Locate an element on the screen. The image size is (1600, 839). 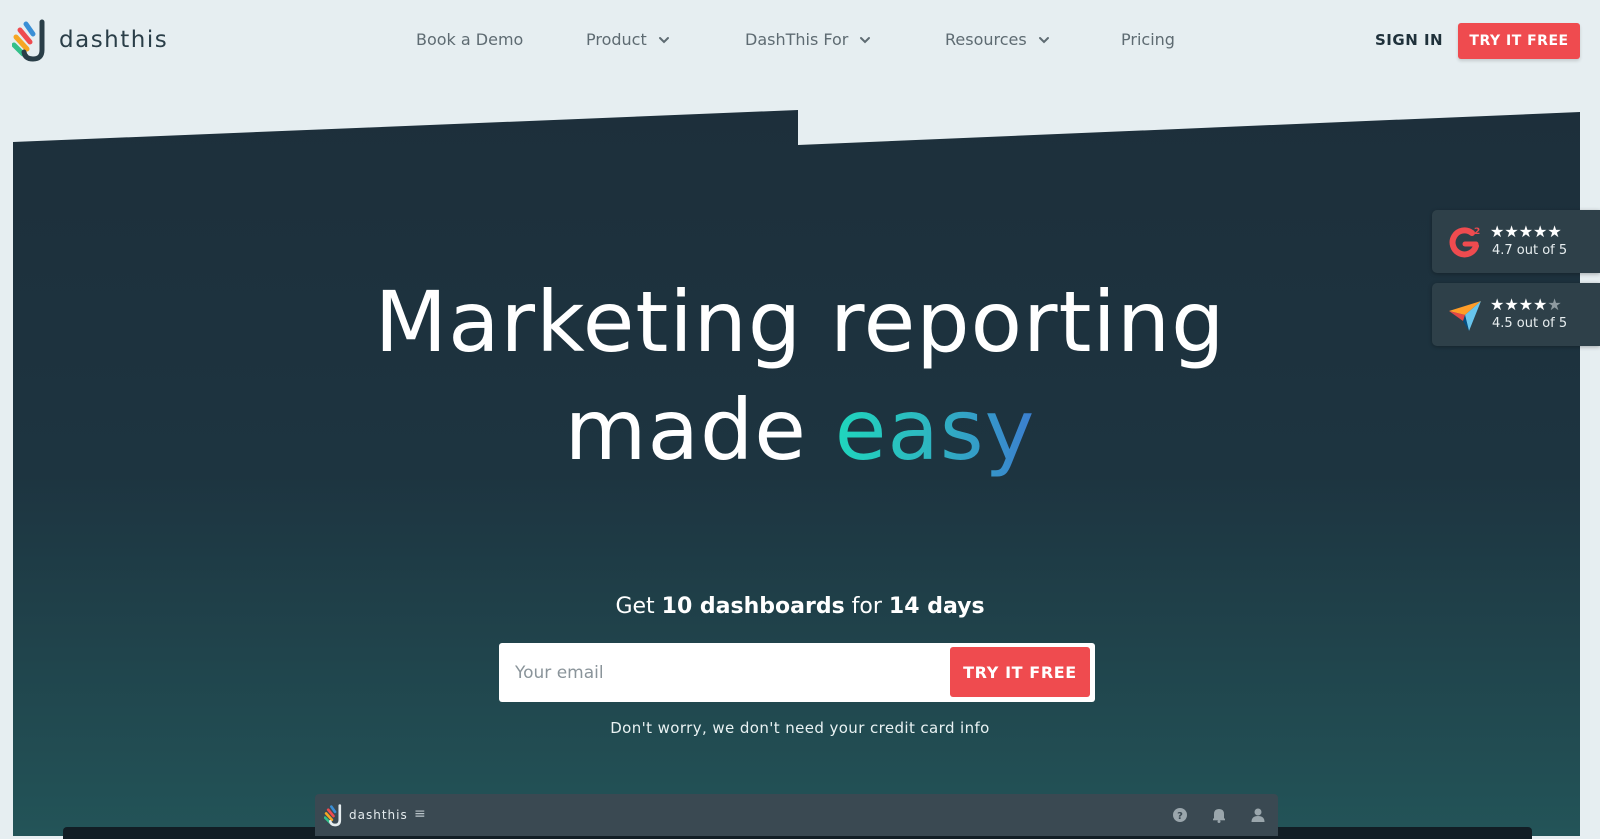
email-input is located at coordinates (725, 673).